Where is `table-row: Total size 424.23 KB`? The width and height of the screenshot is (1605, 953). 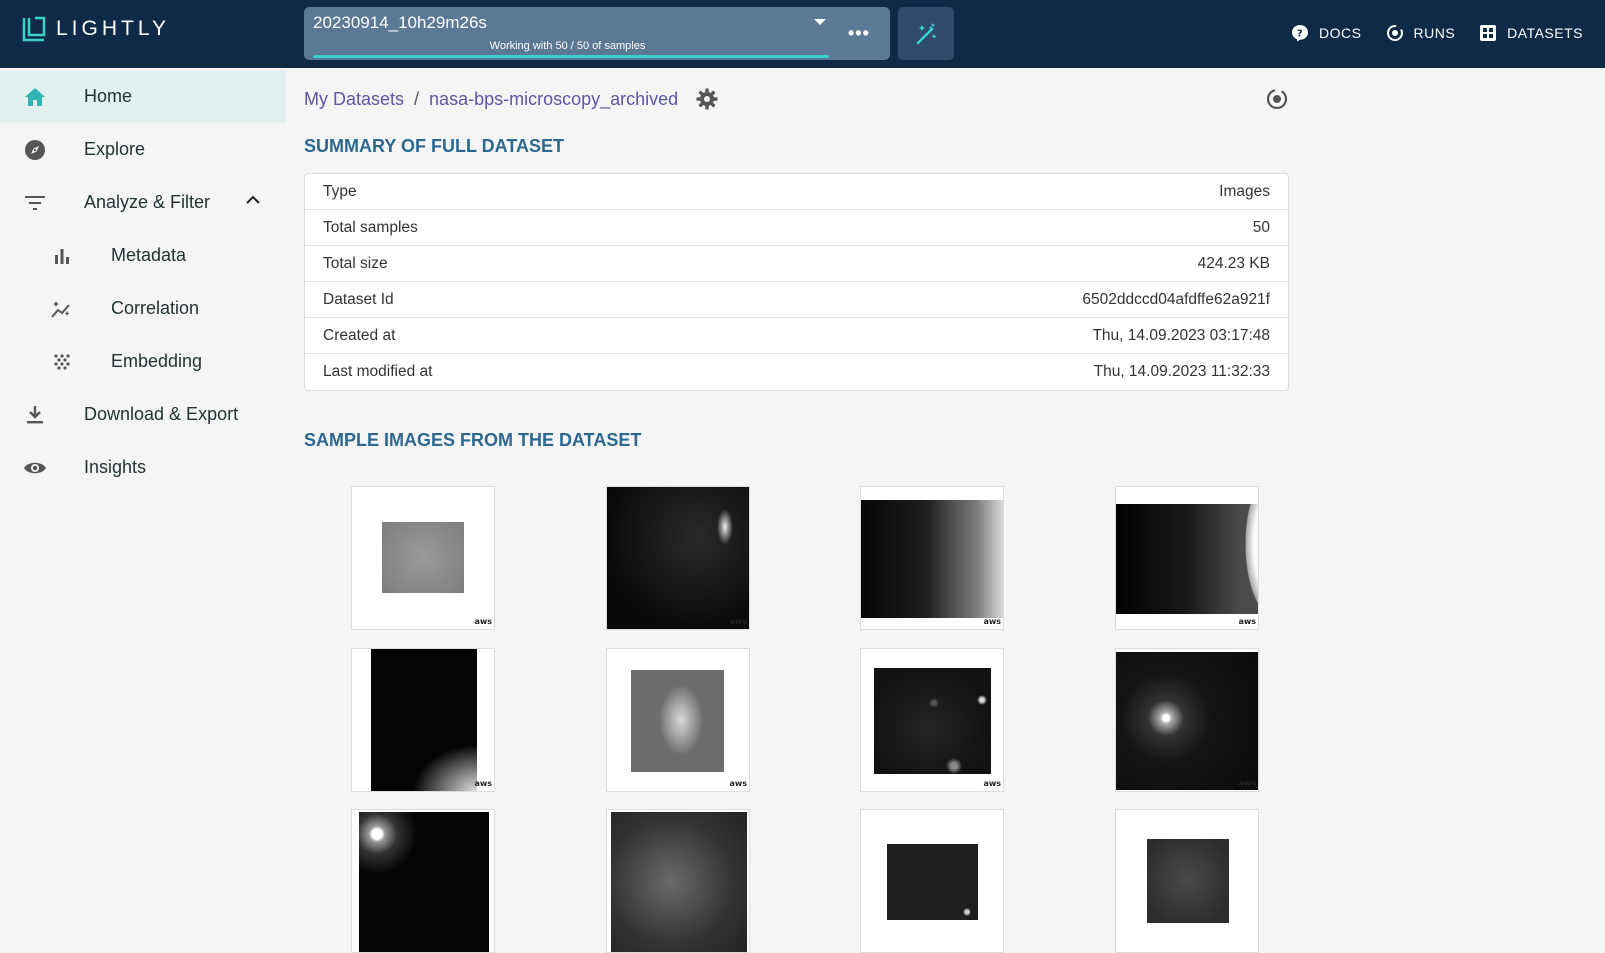 table-row: Total size 424.23 KB is located at coordinates (796, 264).